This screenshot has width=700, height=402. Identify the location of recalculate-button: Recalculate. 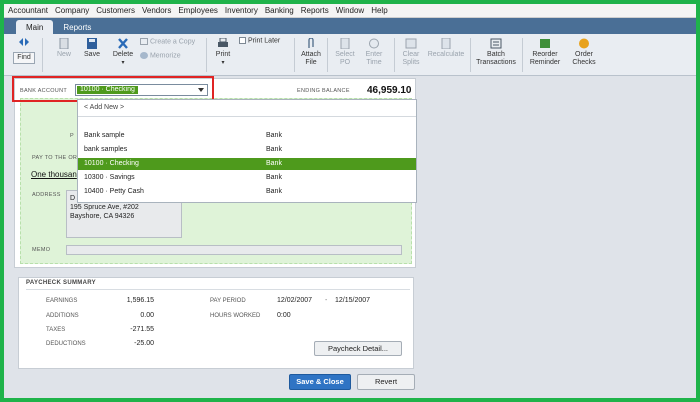
(446, 48).